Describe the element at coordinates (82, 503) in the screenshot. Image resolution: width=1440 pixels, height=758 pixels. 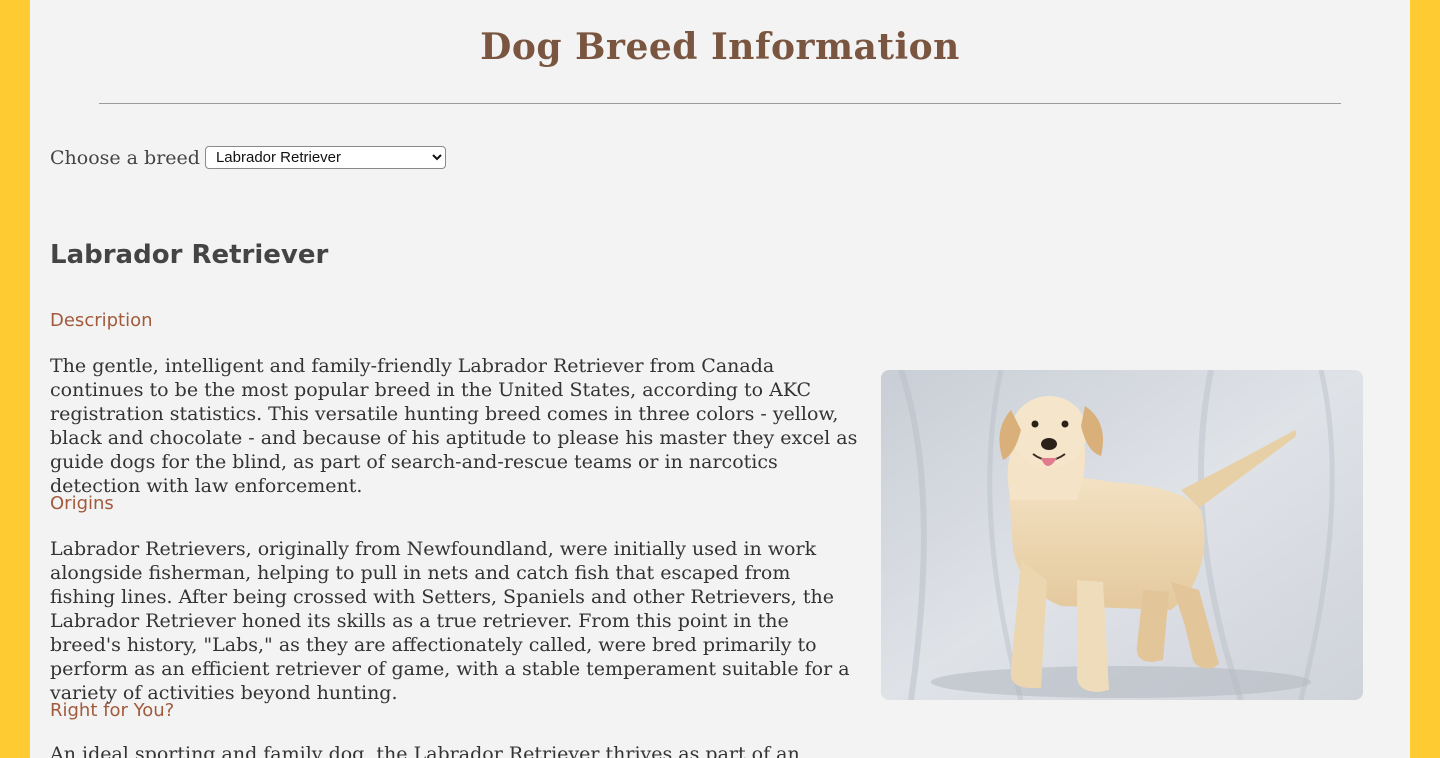
I see `origins-heading: Origins` at that location.